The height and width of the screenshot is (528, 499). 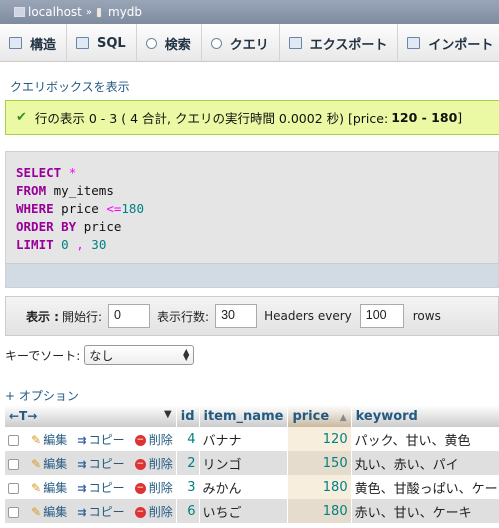 What do you see at coordinates (139, 355) in the screenshot?
I see `sort-select: なし ▲ ▼` at bounding box center [139, 355].